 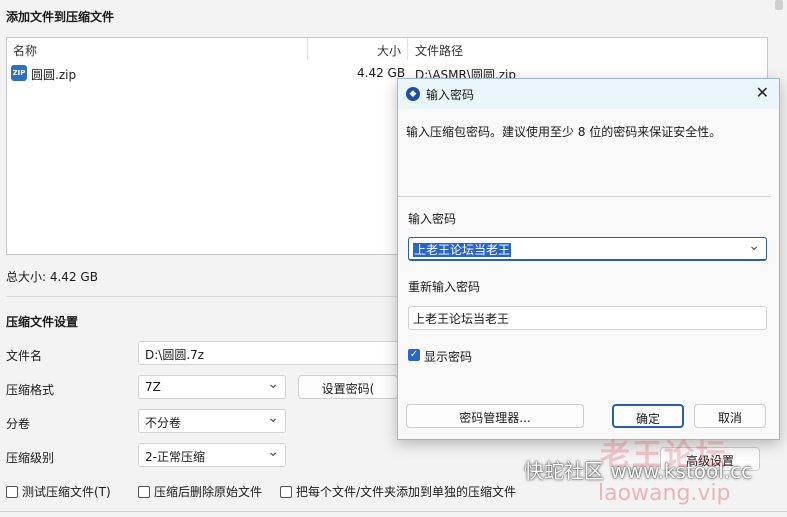 I want to click on each-separate-label: 把每个文件/文件夹添加到单独的压缩文件, so click(x=406, y=492).